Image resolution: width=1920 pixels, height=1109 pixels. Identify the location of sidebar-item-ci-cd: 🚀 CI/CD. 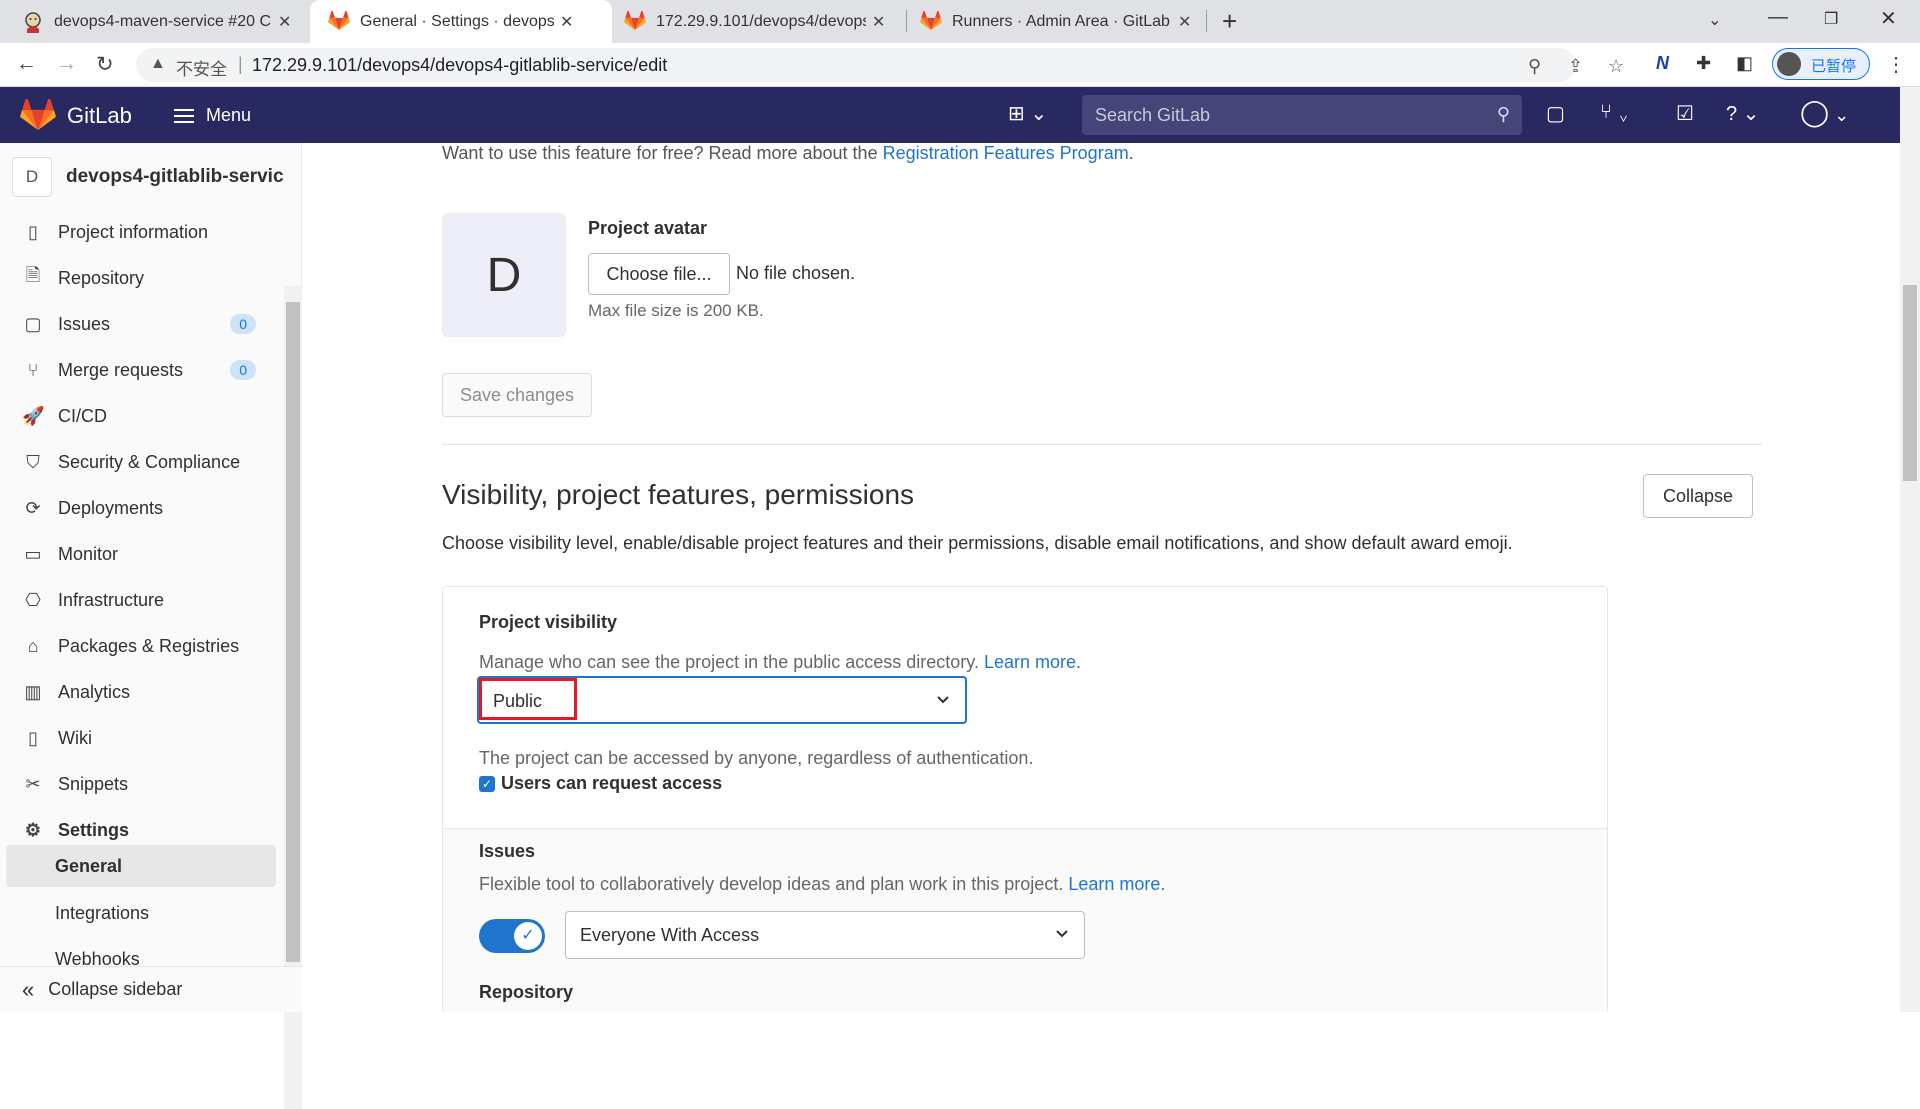
(141, 416).